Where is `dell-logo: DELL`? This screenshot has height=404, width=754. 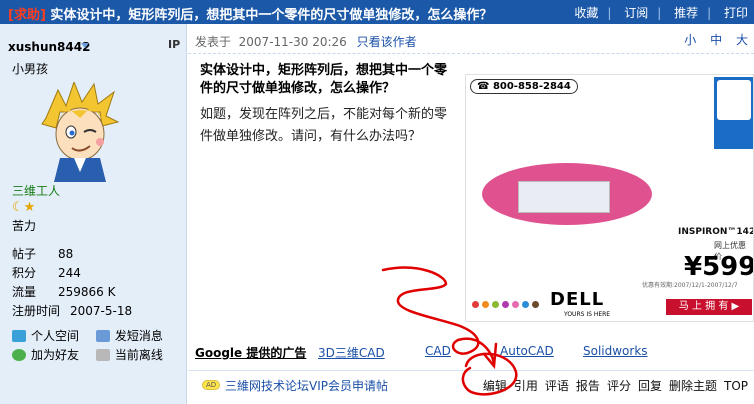
dell-logo: DELL is located at coordinates (577, 299).